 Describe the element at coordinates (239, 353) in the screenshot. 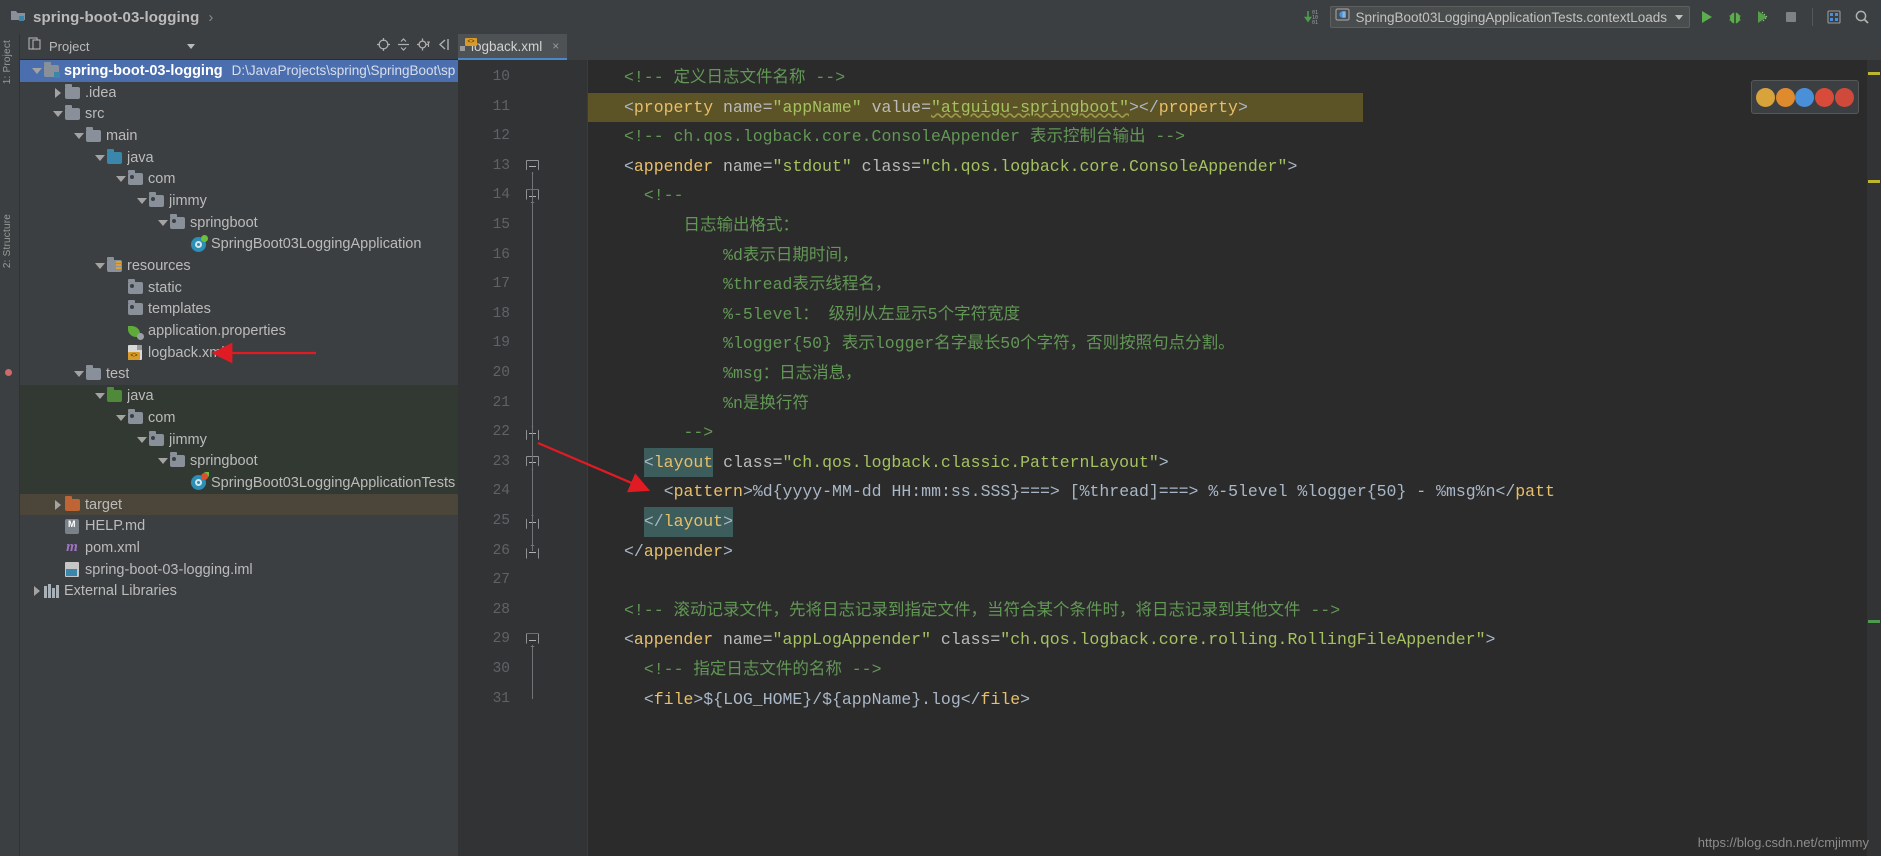

I see `tree-node-logback-xml: <> logback.xml` at that location.